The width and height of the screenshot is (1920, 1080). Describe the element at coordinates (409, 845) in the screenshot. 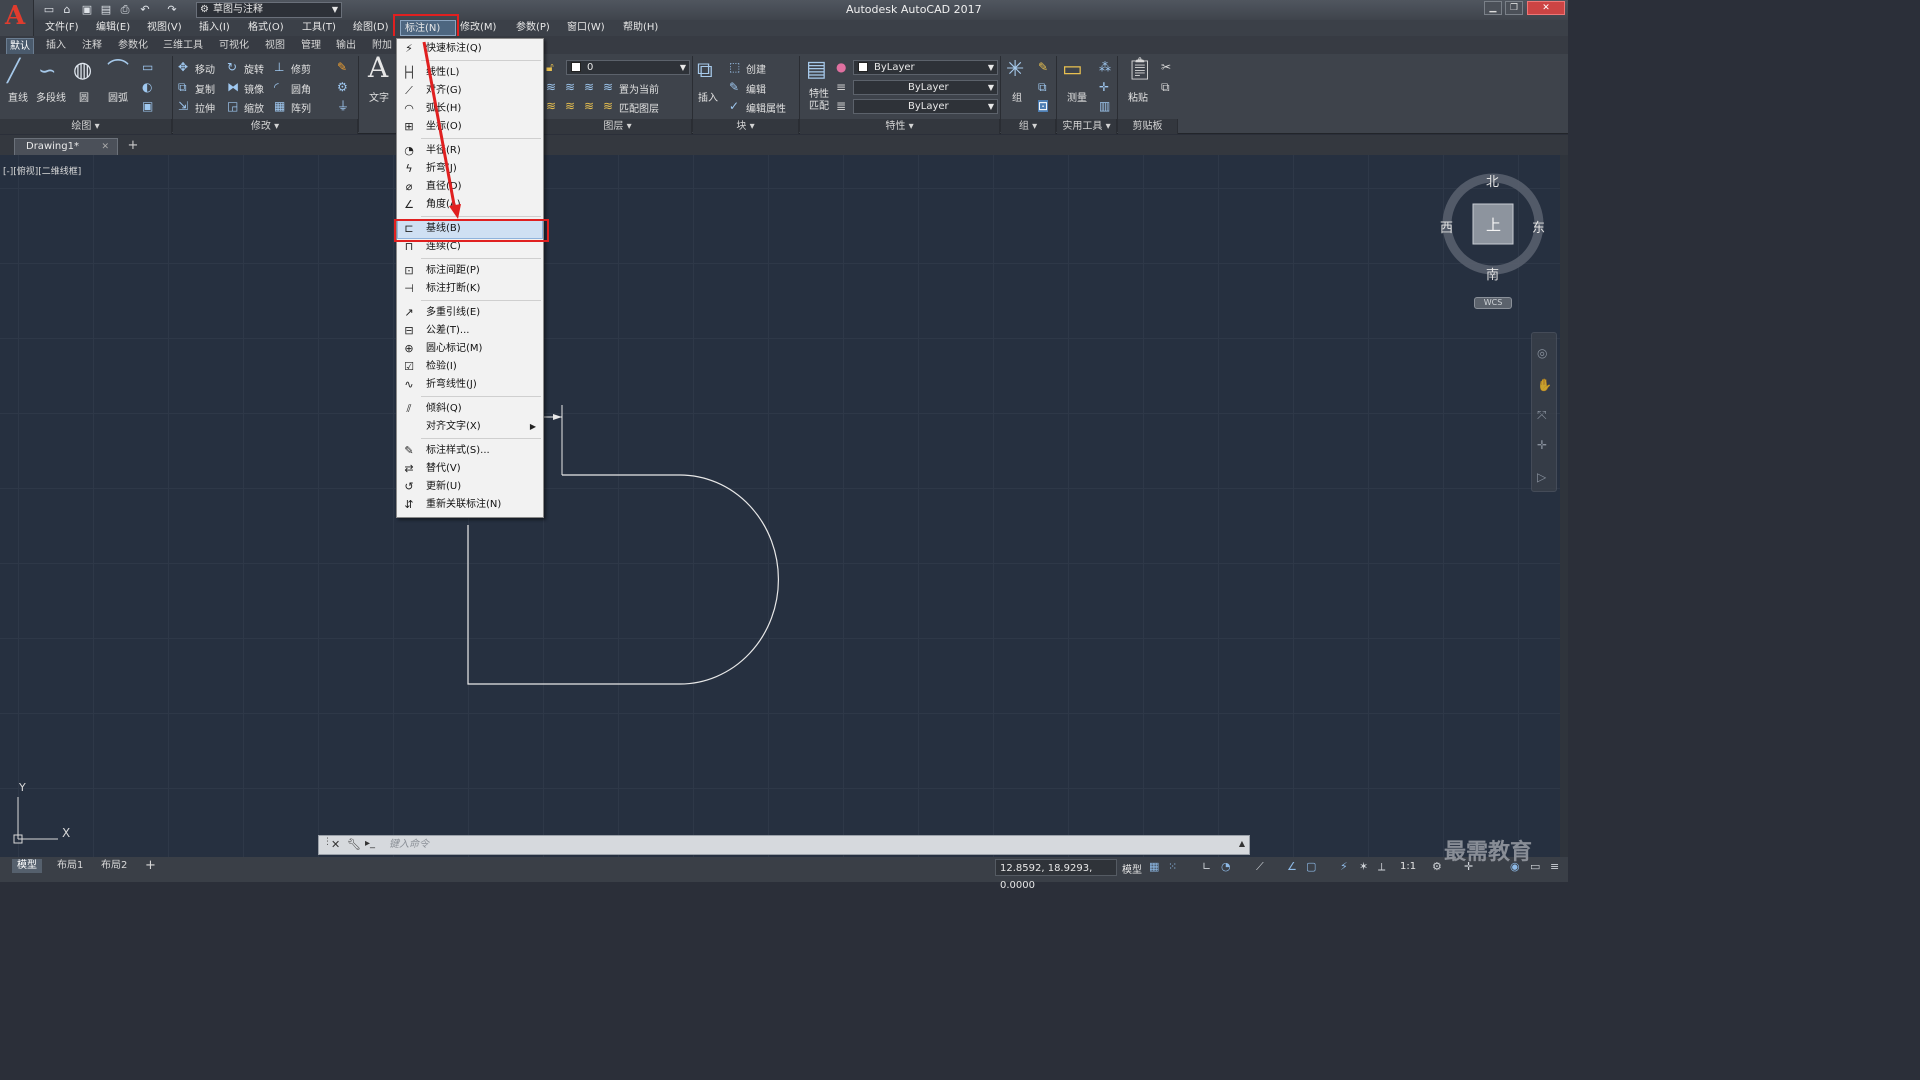

I see `command-input: 键入命令` at that location.